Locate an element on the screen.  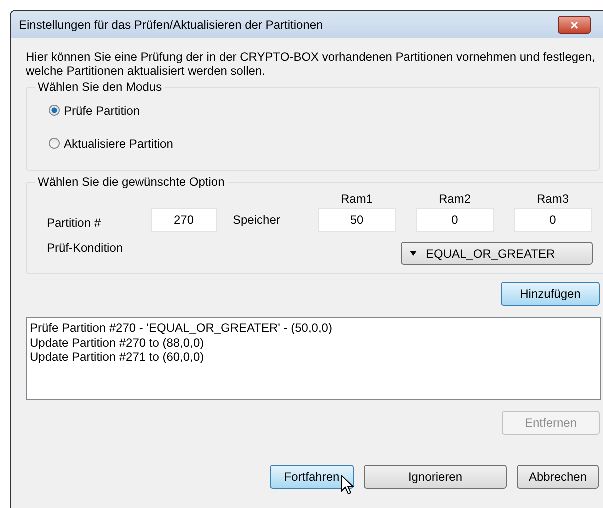
list-entry: Prüfe Partition #270 - 'EQUAL_OR_GREATER' - (50,0,0) is located at coordinates (313, 328).